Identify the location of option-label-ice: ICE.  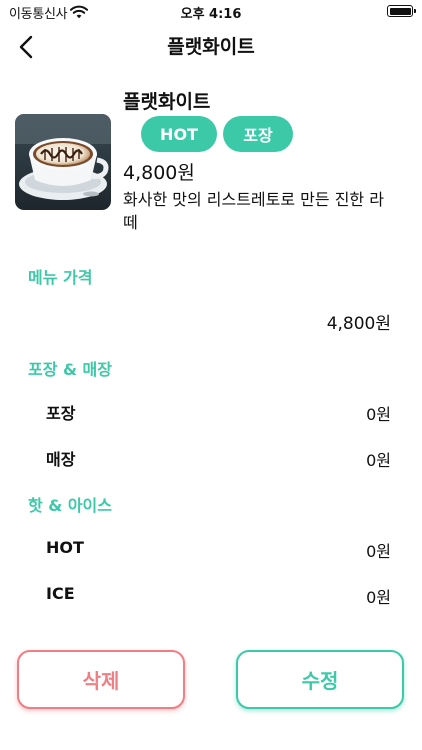
(60, 593).